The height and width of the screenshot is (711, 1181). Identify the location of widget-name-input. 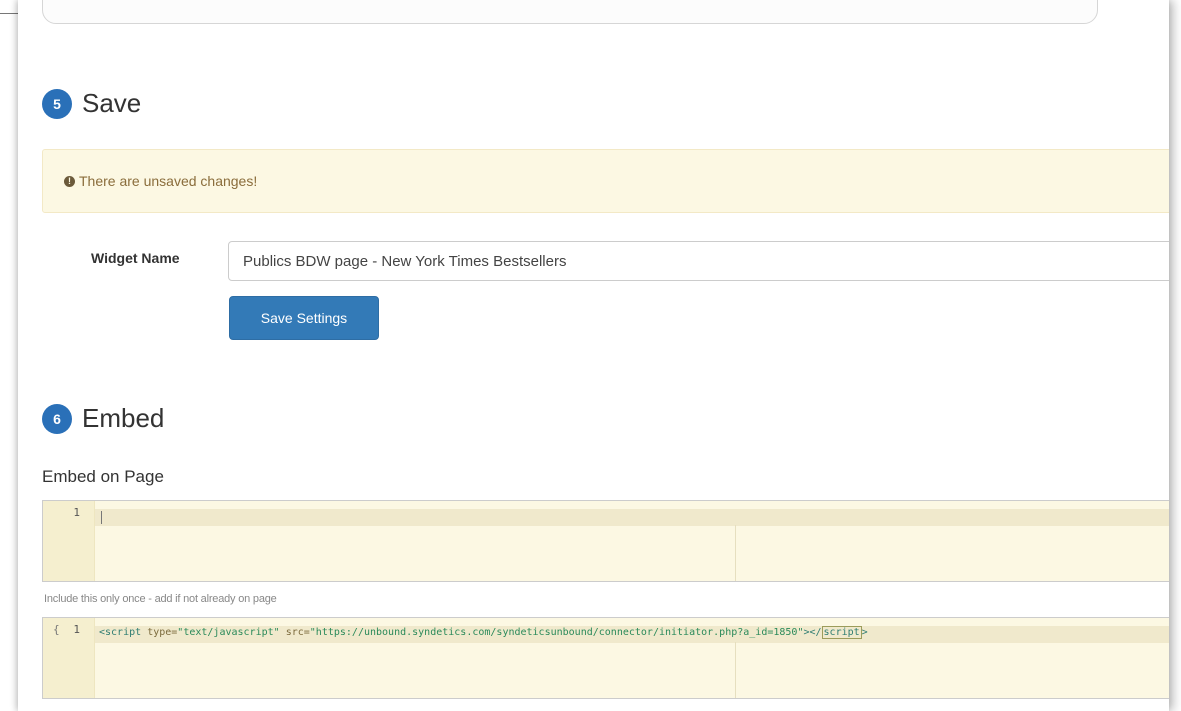
(698, 261).